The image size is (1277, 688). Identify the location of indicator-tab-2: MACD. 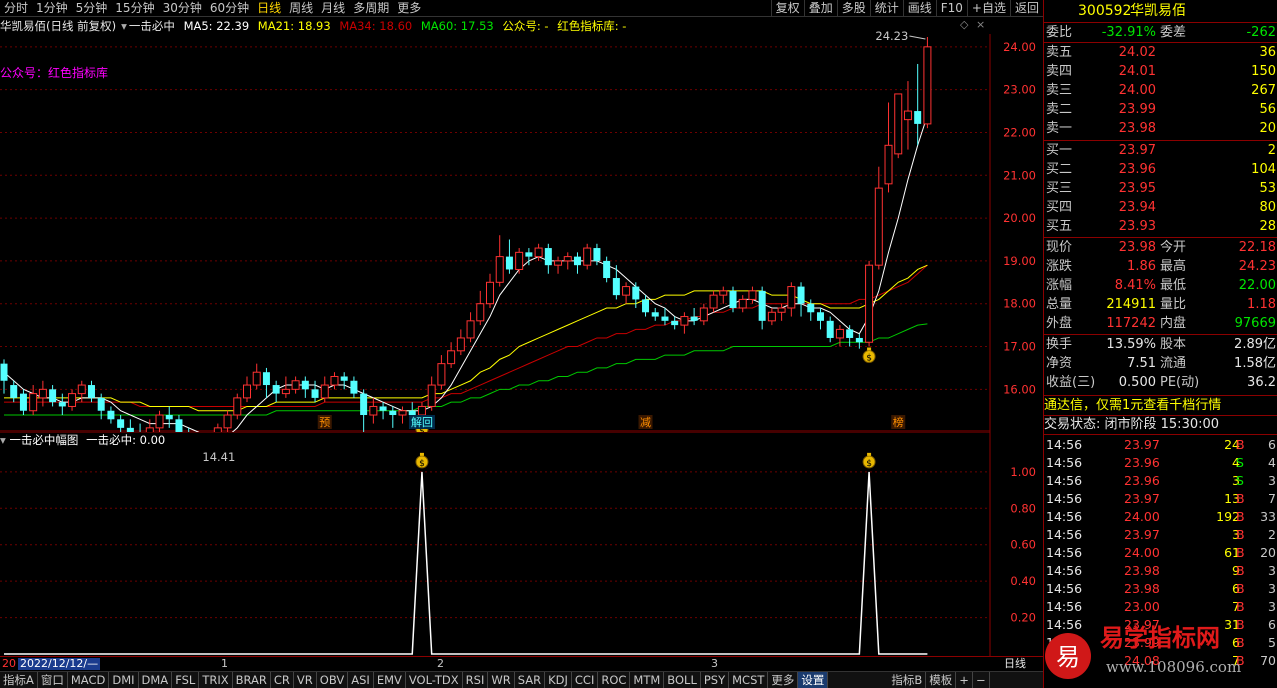
(89, 680).